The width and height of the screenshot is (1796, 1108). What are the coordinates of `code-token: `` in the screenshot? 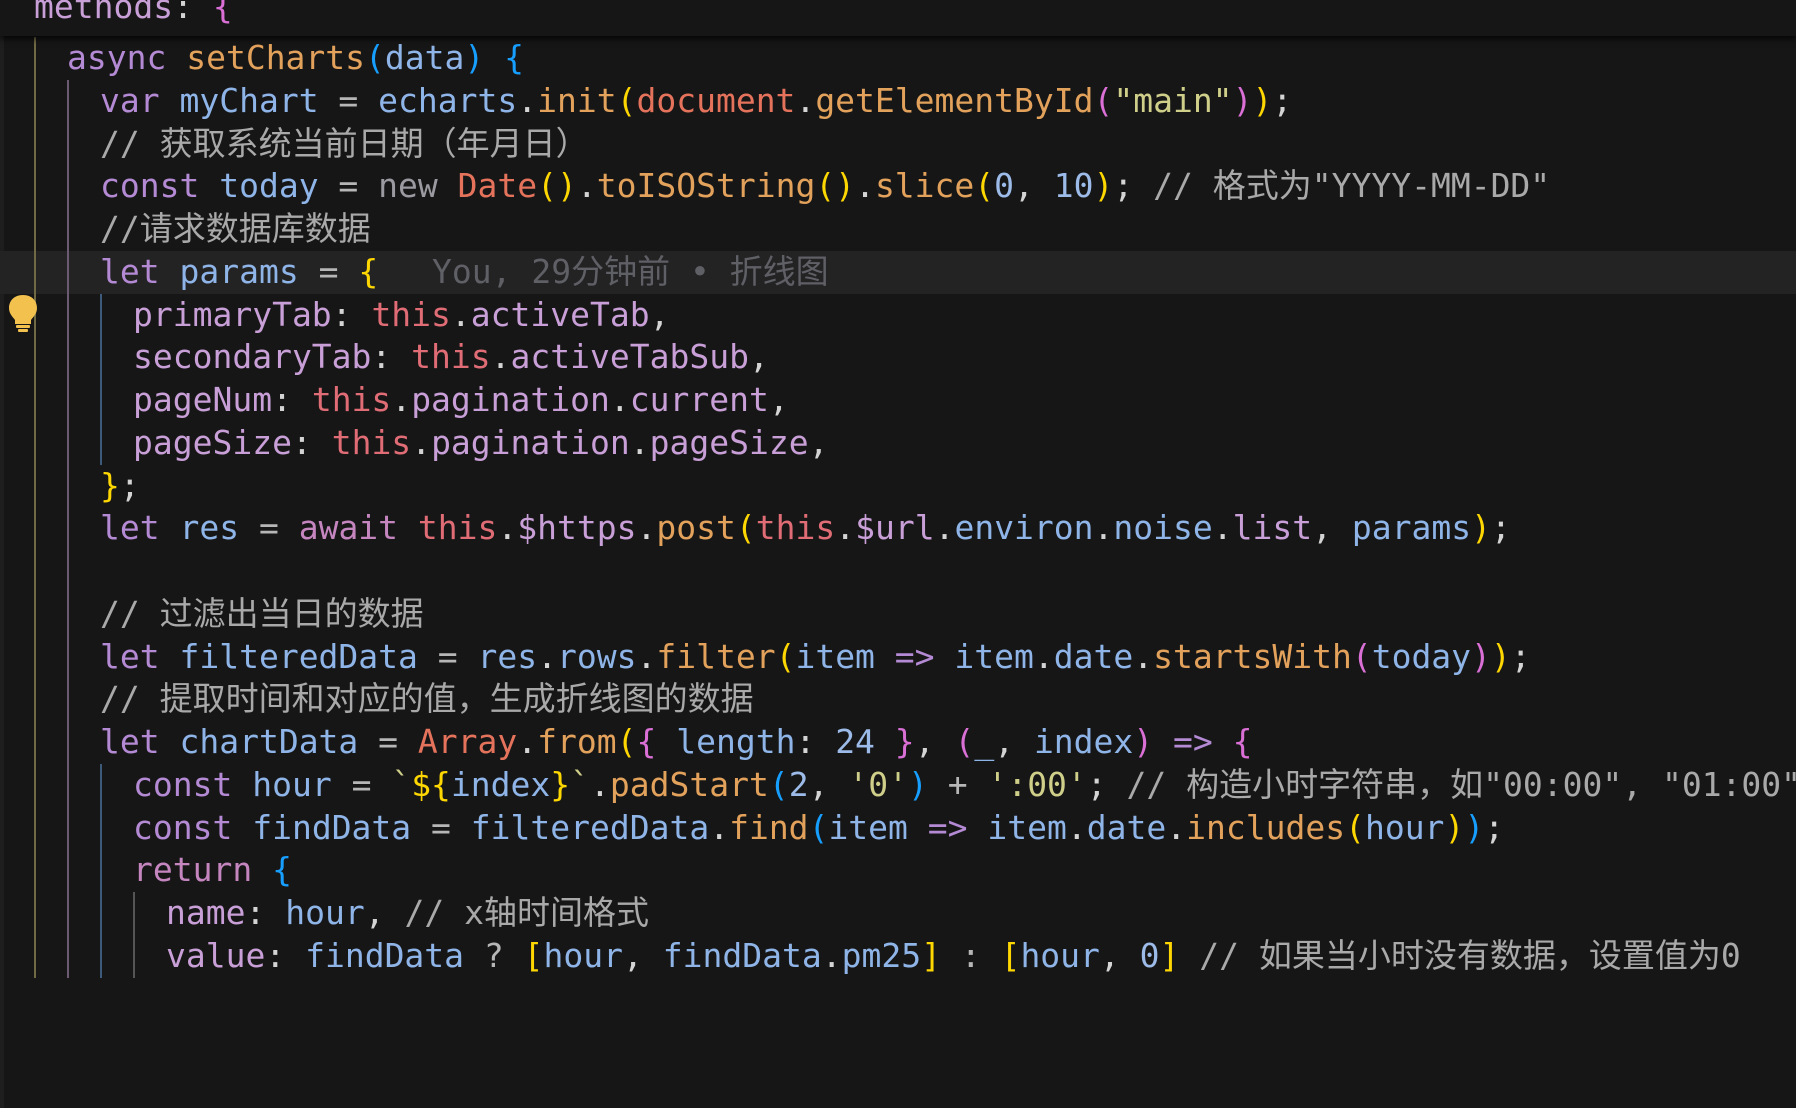 It's located at (580, 784).